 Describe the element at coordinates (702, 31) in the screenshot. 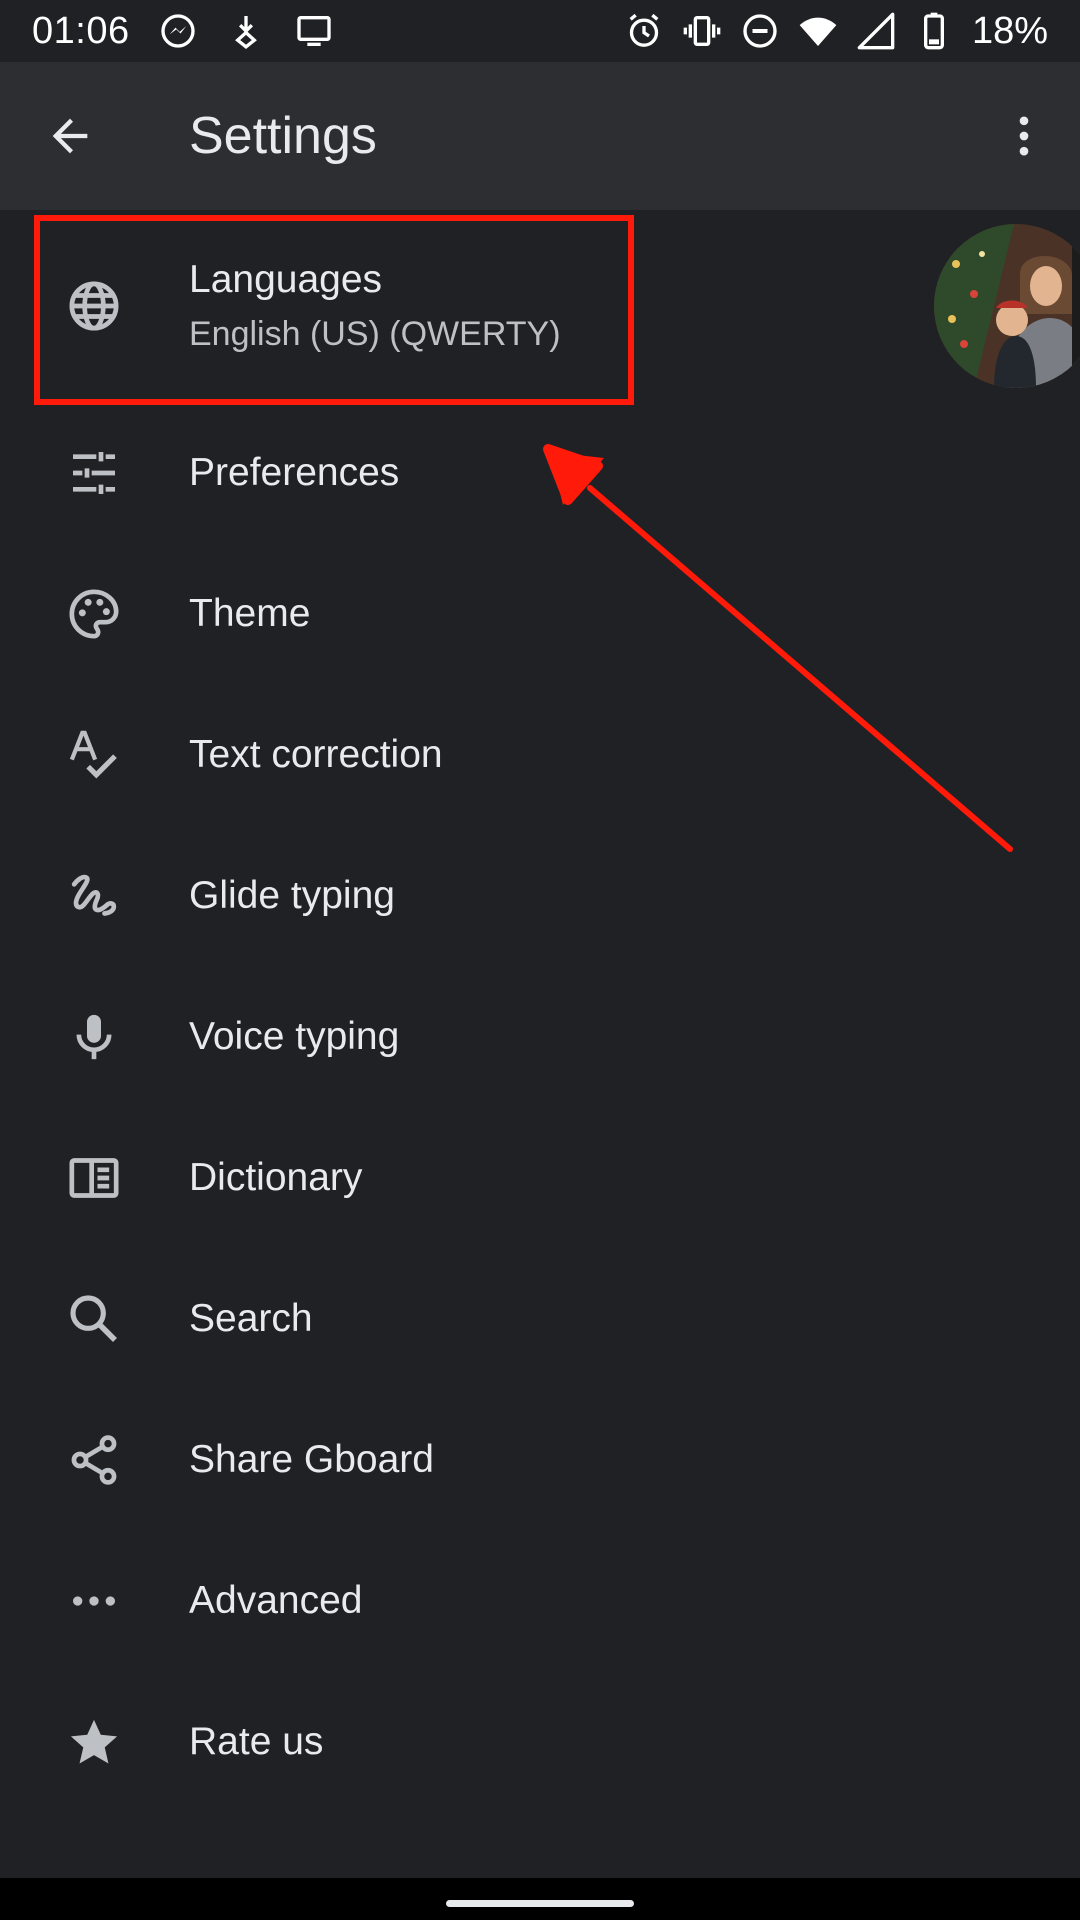

I see `vibrate-icon` at that location.